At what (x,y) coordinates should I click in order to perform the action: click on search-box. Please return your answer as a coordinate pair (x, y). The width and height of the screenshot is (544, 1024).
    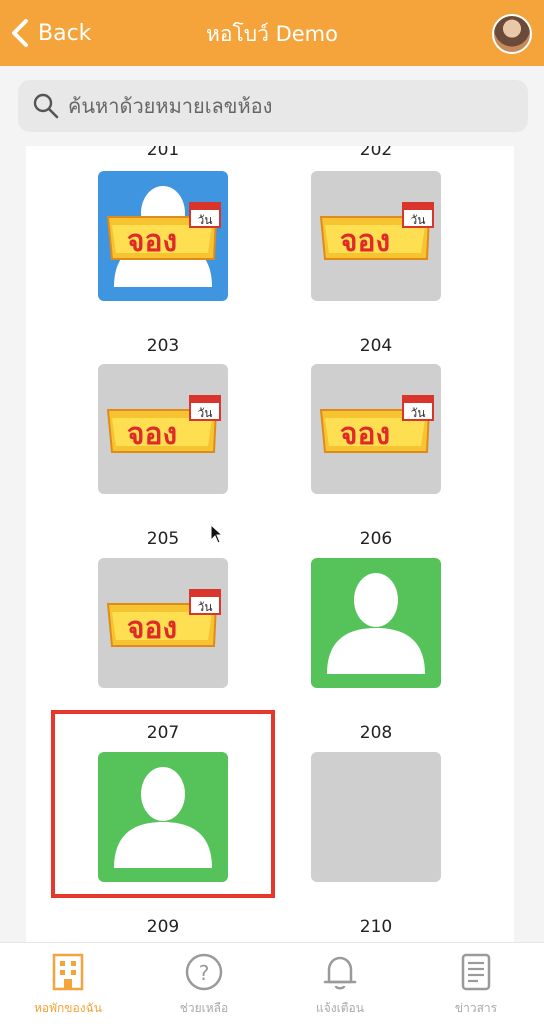
    Looking at the image, I should click on (273, 106).